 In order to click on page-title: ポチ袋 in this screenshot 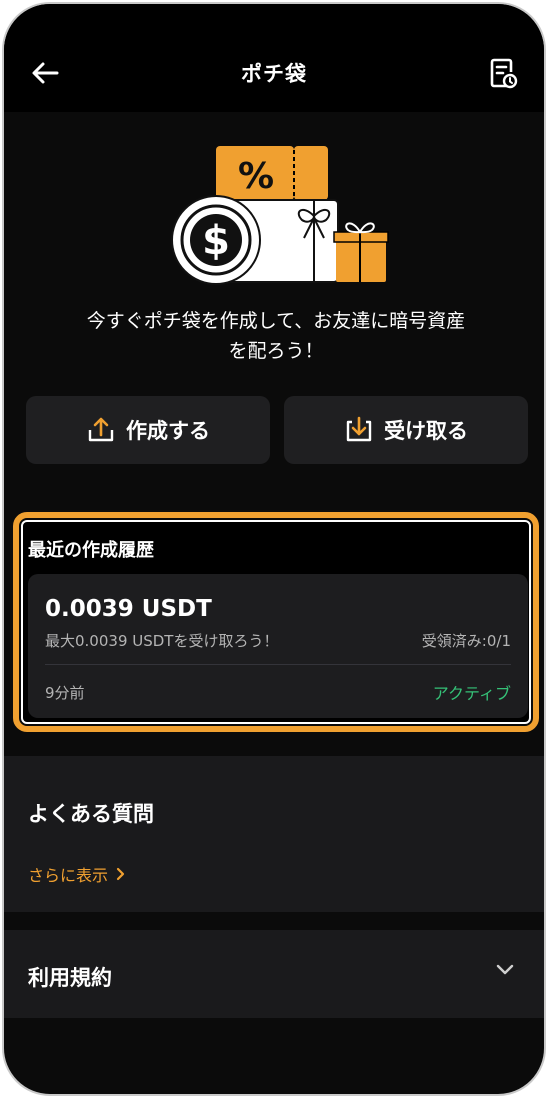, I will do `click(274, 74)`.